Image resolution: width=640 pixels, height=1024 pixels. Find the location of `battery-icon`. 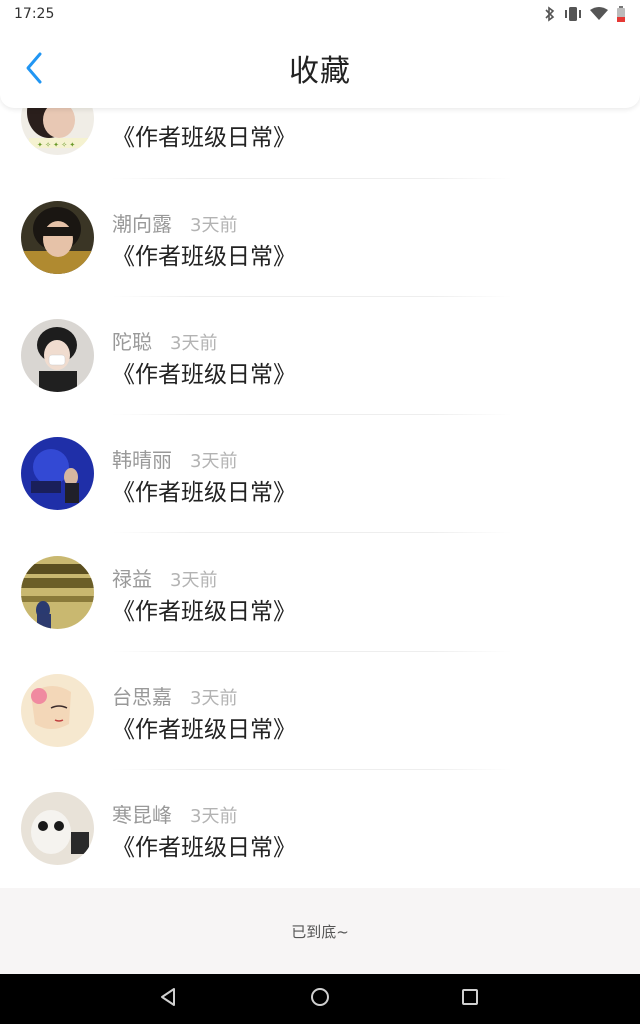

battery-icon is located at coordinates (621, 14).